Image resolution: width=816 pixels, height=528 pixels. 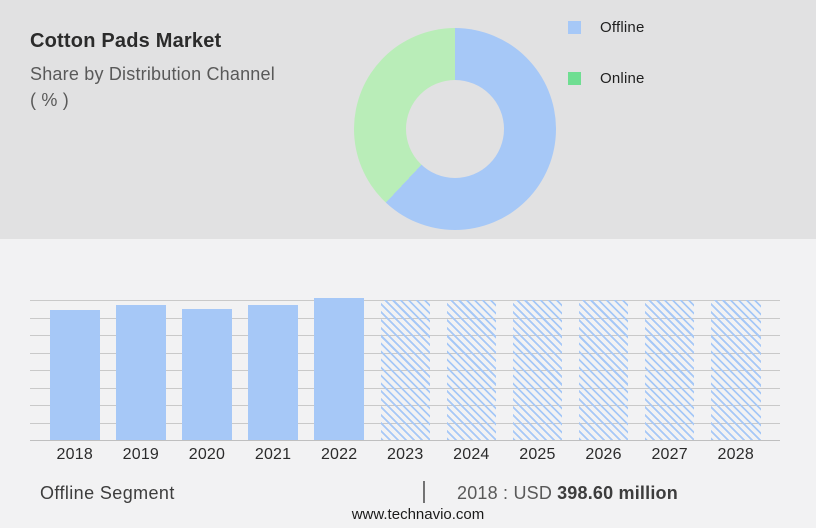 I want to click on offline-swatch-icon, so click(x=574, y=27).